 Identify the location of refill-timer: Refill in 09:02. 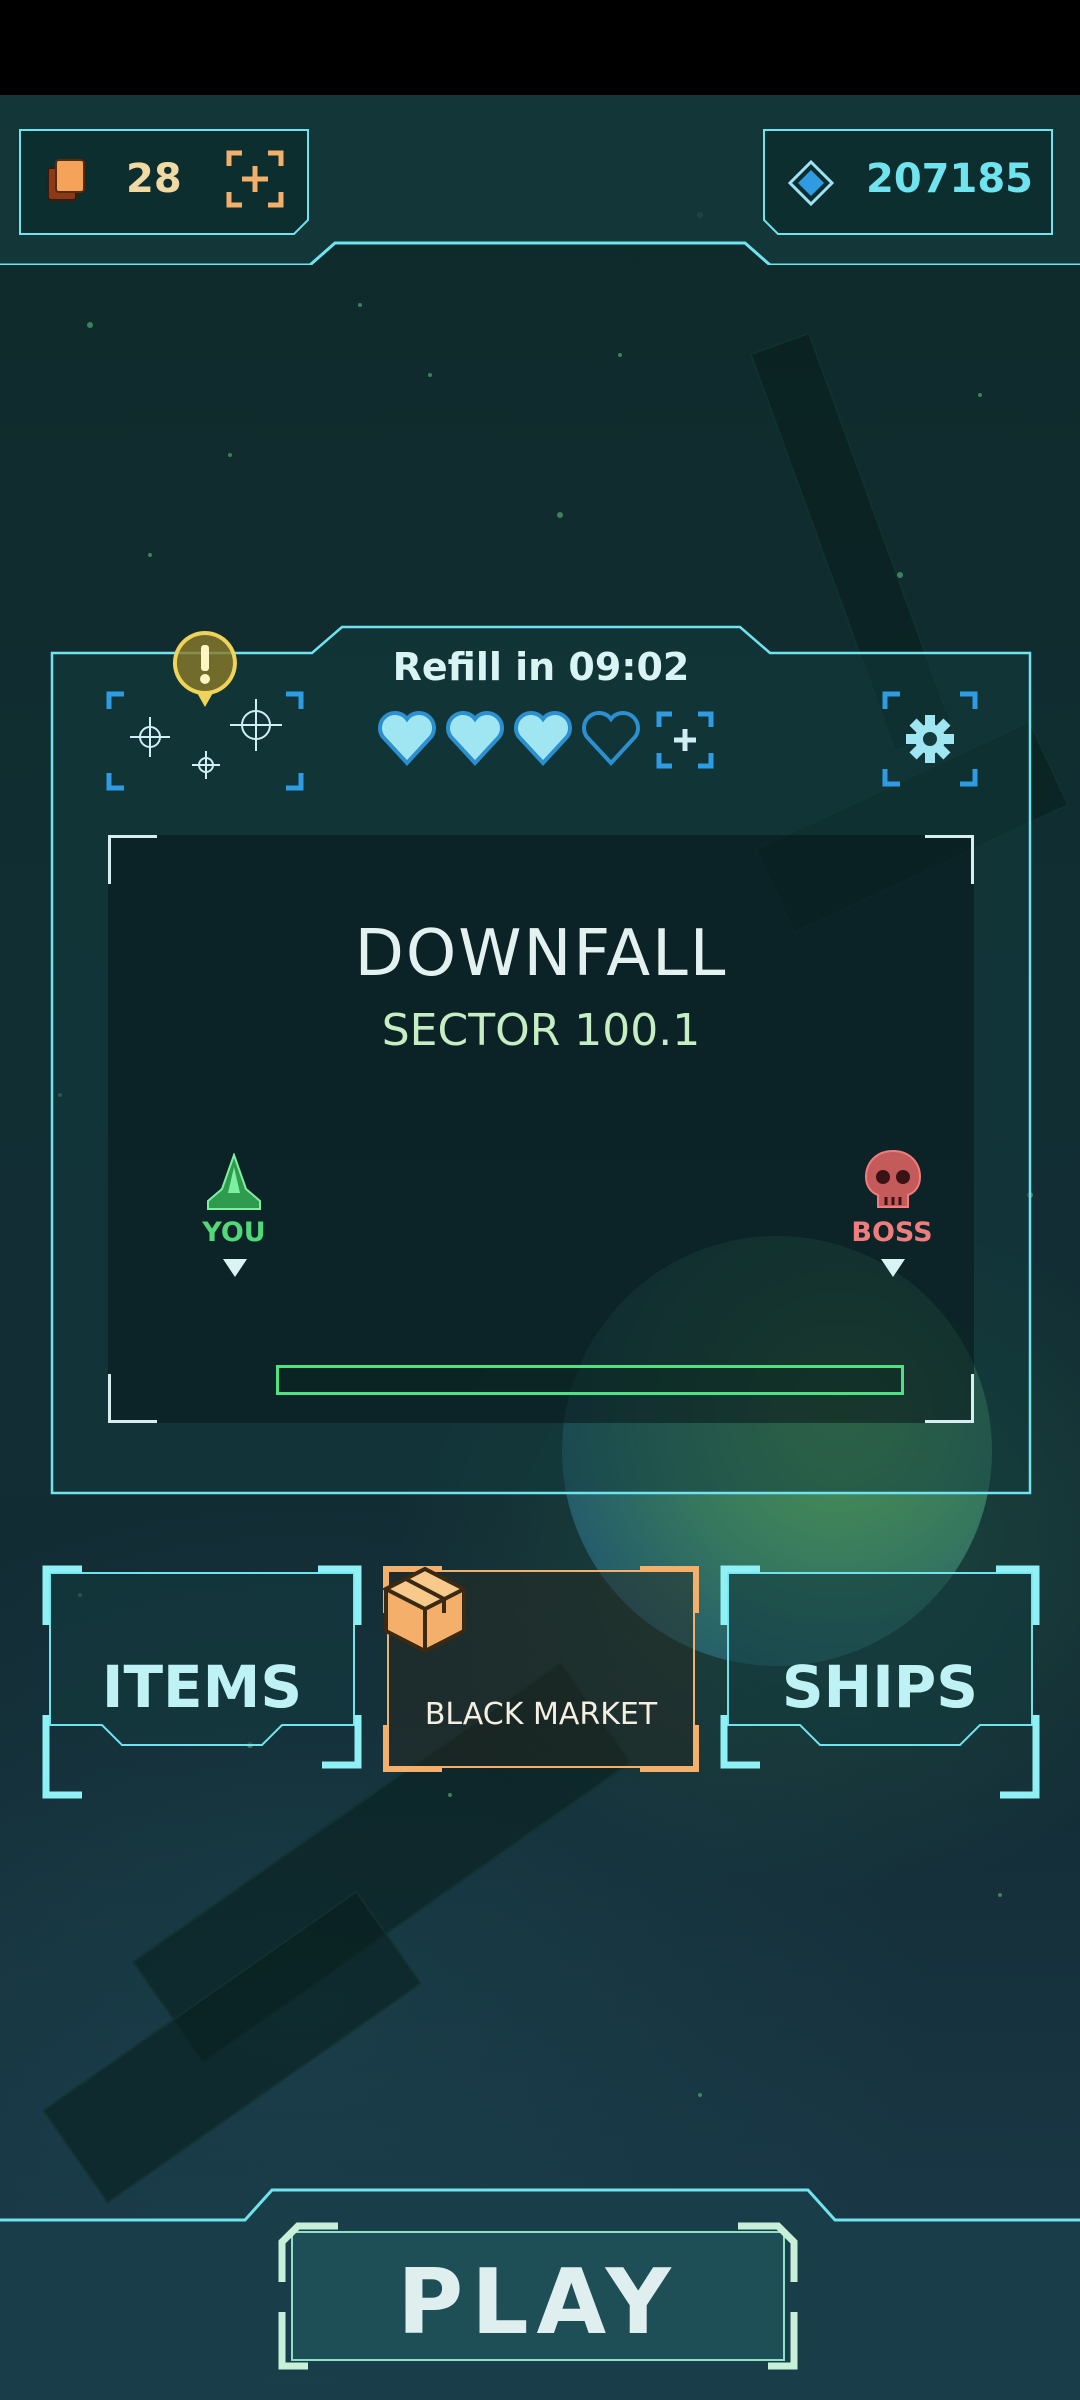
(541, 667).